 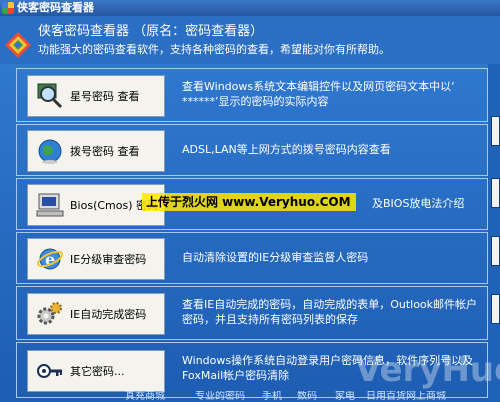 I want to click on ie-rating-password-button: e IE分级审查密码, so click(x=96, y=259).